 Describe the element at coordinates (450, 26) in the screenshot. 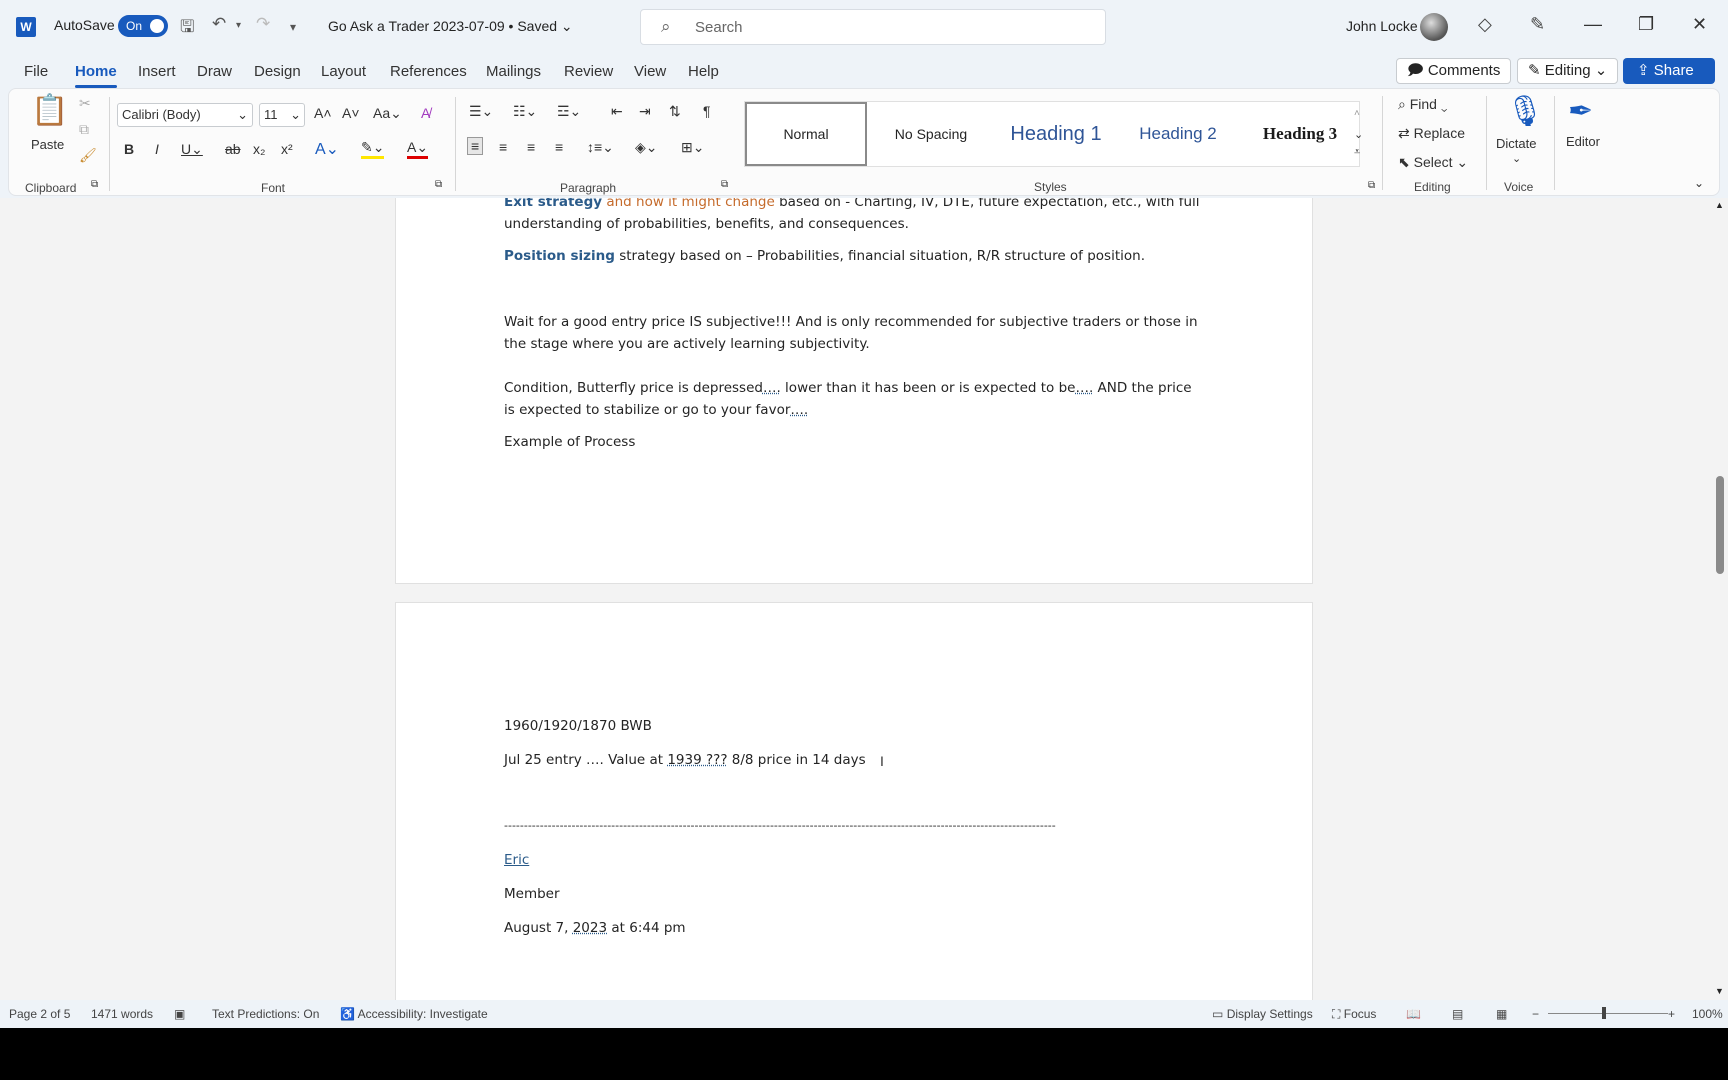

I see `document-title: Go Ask a Trader 2023-07-09 • Saved ⌄` at that location.